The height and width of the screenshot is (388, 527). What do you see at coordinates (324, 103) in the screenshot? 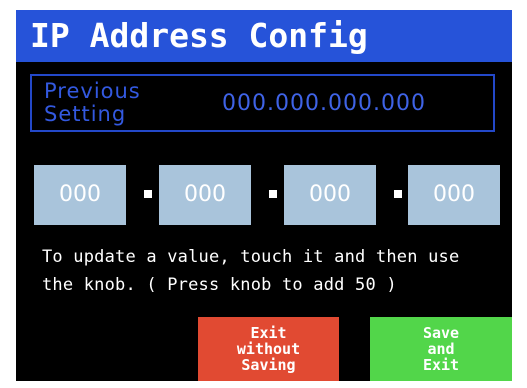
I see `previous-setting-value: 000.000.000.000` at bounding box center [324, 103].